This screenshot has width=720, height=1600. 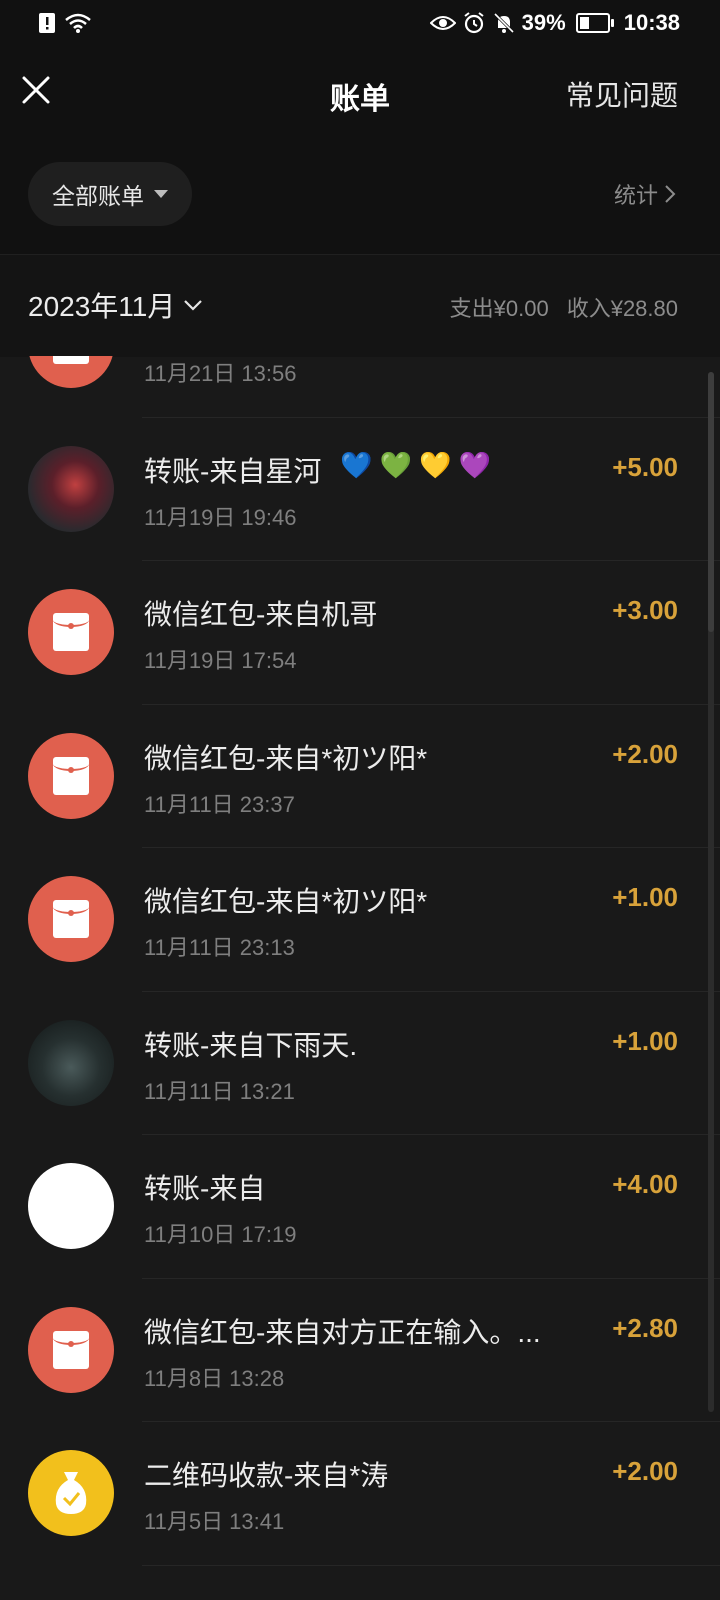 What do you see at coordinates (543, 22) in the screenshot?
I see `battery-percent: 39%` at bounding box center [543, 22].